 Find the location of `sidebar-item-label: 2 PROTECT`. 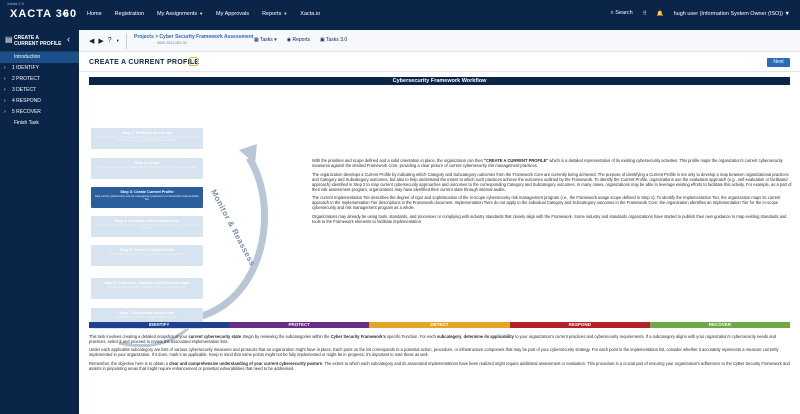

sidebar-item-label: 2 PROTECT is located at coordinates (26, 79).